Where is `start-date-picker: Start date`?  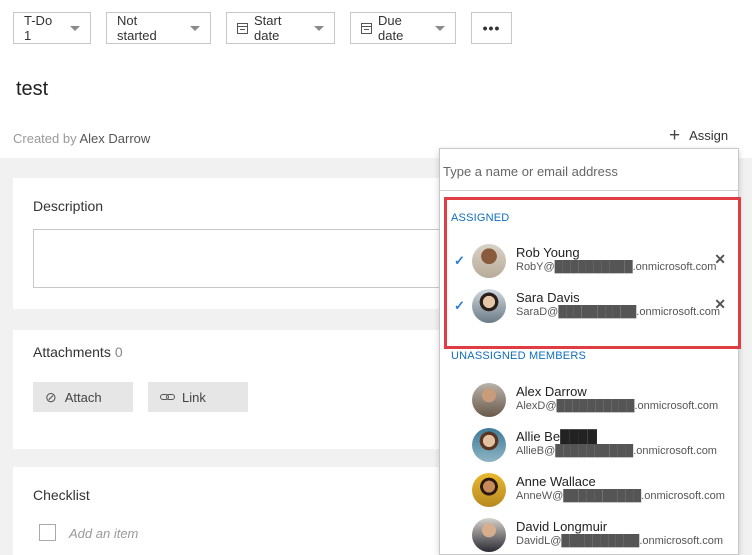
start-date-picker: Start date is located at coordinates (280, 28).